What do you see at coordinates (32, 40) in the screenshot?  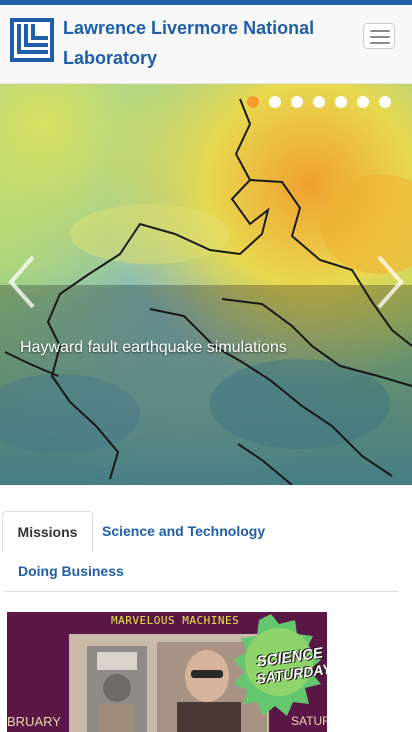 I see `llnl-logo-icon` at bounding box center [32, 40].